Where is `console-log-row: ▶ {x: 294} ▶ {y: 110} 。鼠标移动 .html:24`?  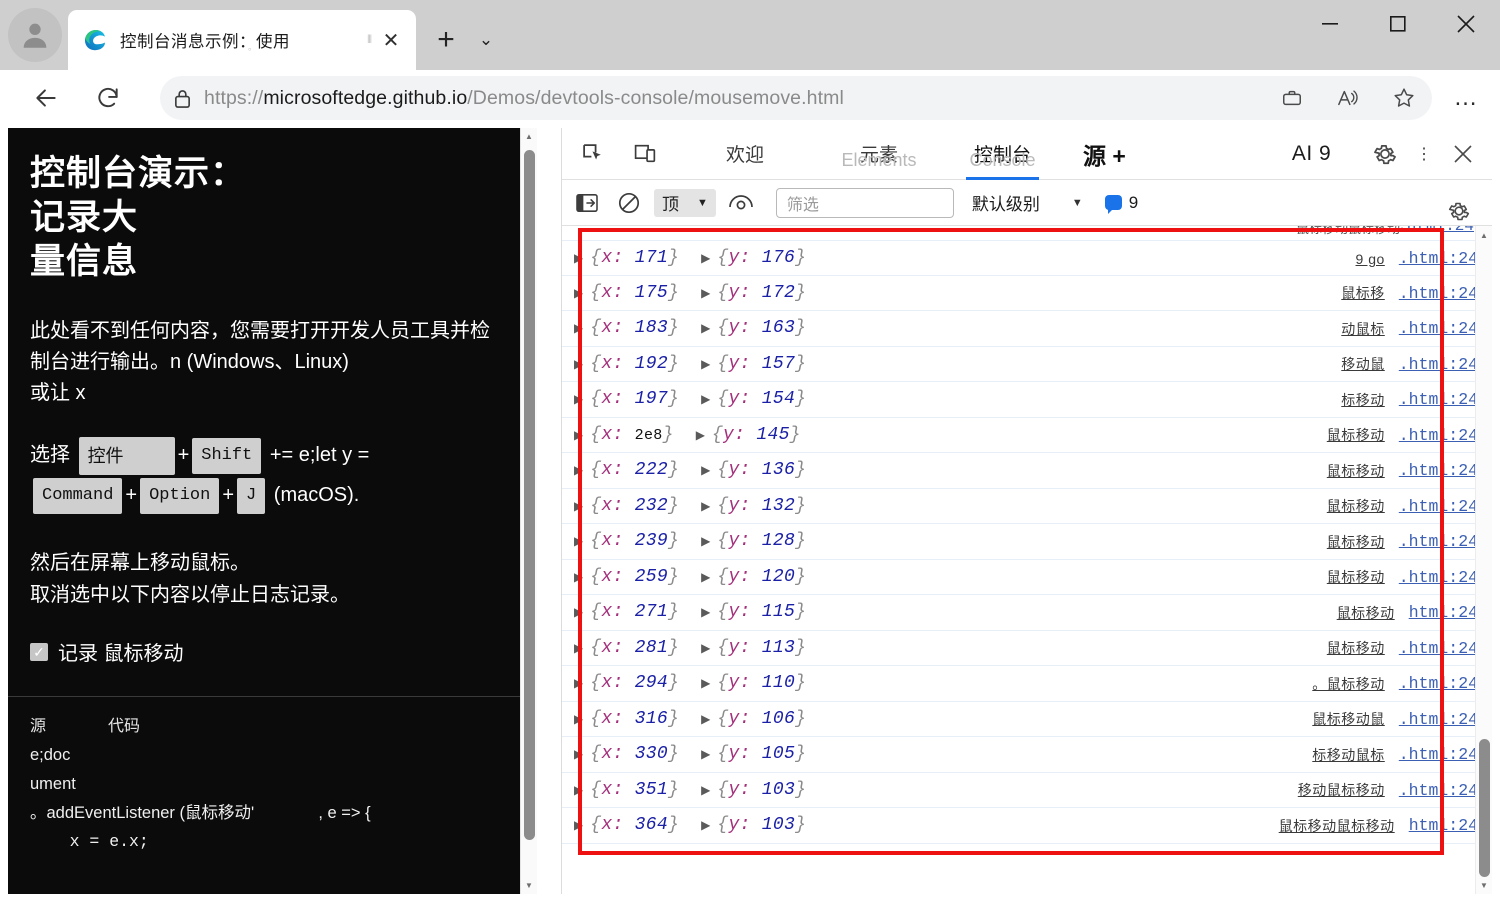
console-log-row: ▶ {x: 294} ▶ {y: 110} 。鼠标移动 .html:24 is located at coordinates (1027, 684).